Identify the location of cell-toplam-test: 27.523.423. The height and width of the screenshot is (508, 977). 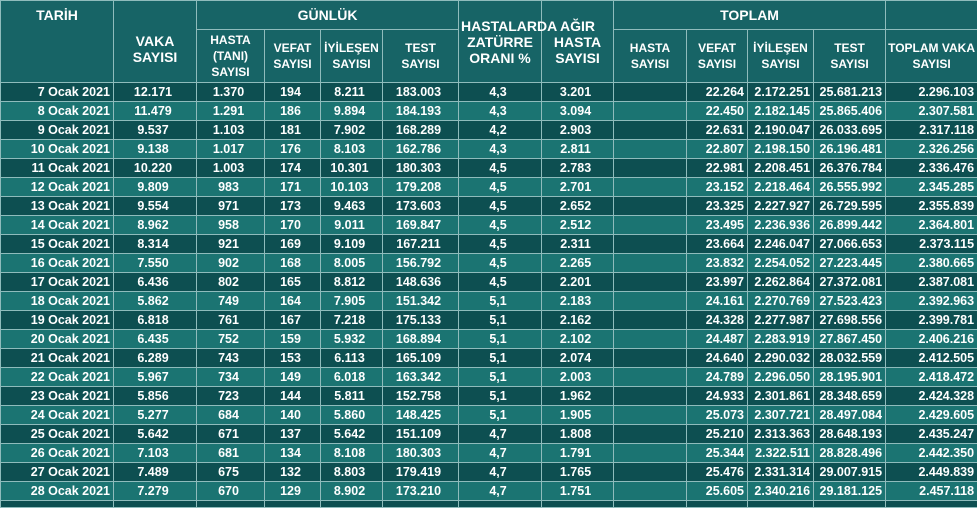
(850, 301).